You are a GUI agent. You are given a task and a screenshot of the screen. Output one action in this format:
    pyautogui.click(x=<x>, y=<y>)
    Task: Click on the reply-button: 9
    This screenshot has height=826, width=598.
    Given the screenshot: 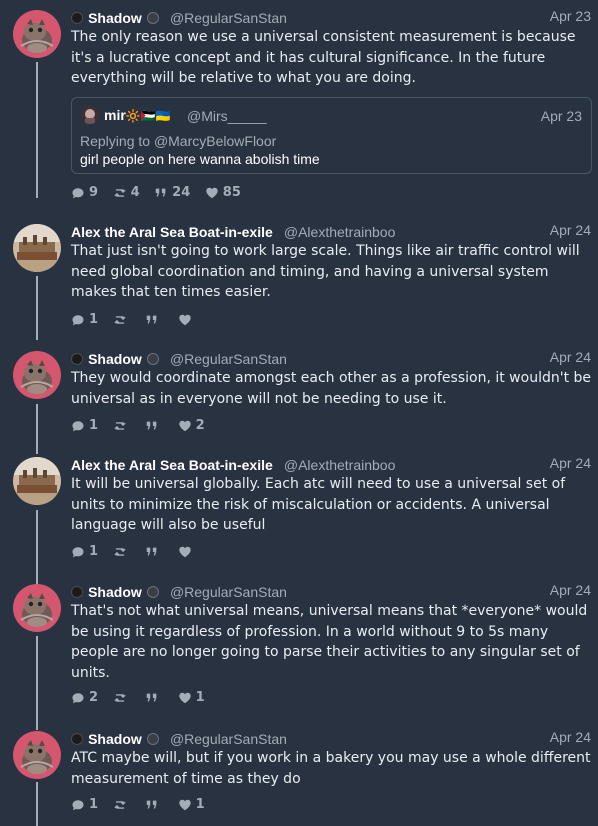 What is the action you would take?
    pyautogui.click(x=84, y=192)
    